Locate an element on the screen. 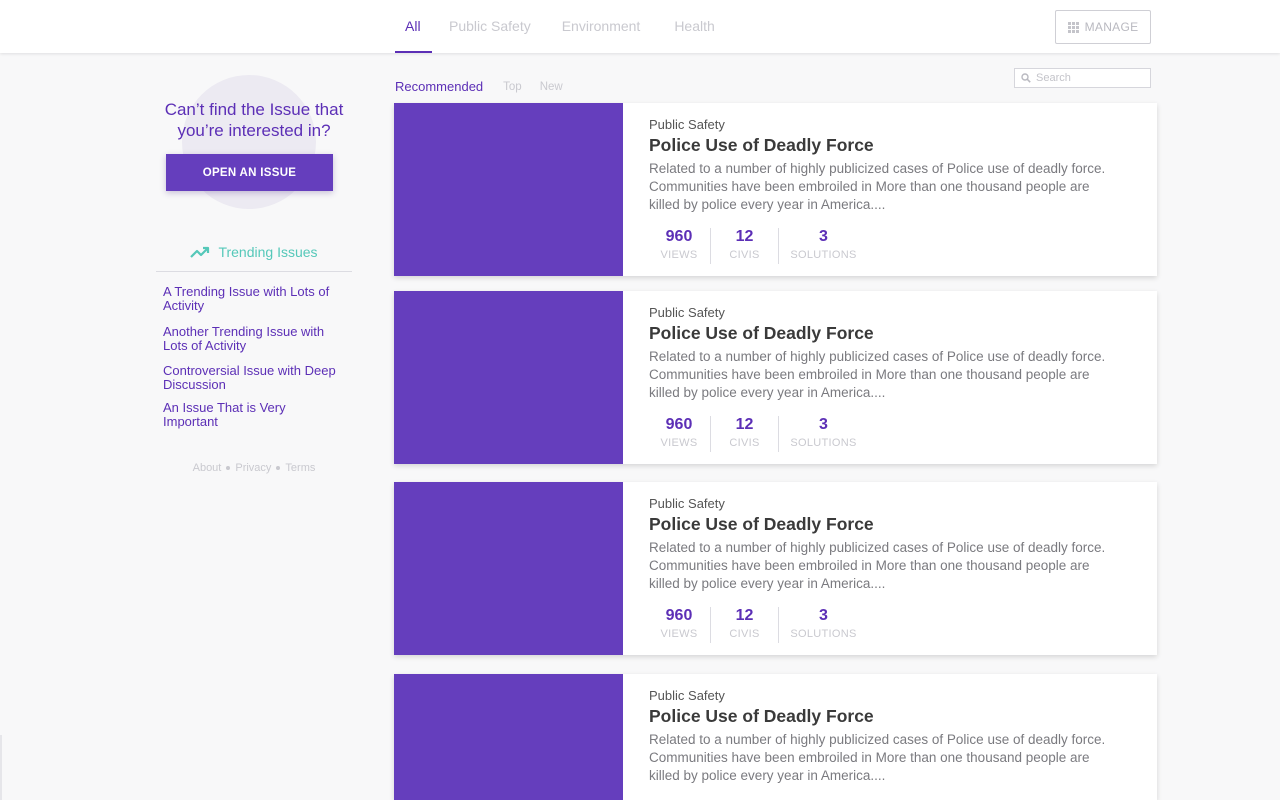 Image resolution: width=1280 pixels, height=800 pixels. search-input is located at coordinates (1091, 78).